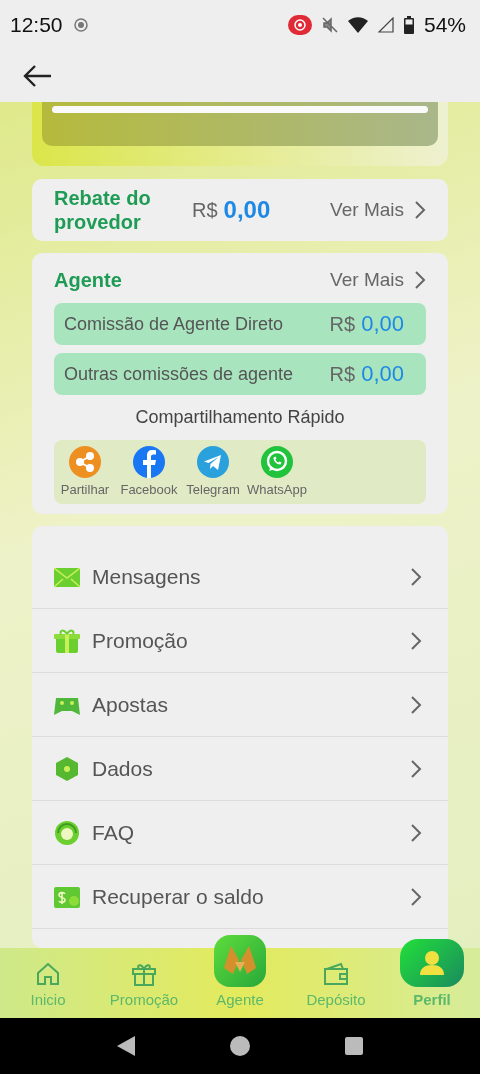 This screenshot has width=480, height=1074. What do you see at coordinates (353, 1046) in the screenshot?
I see `recents-icon` at bounding box center [353, 1046].